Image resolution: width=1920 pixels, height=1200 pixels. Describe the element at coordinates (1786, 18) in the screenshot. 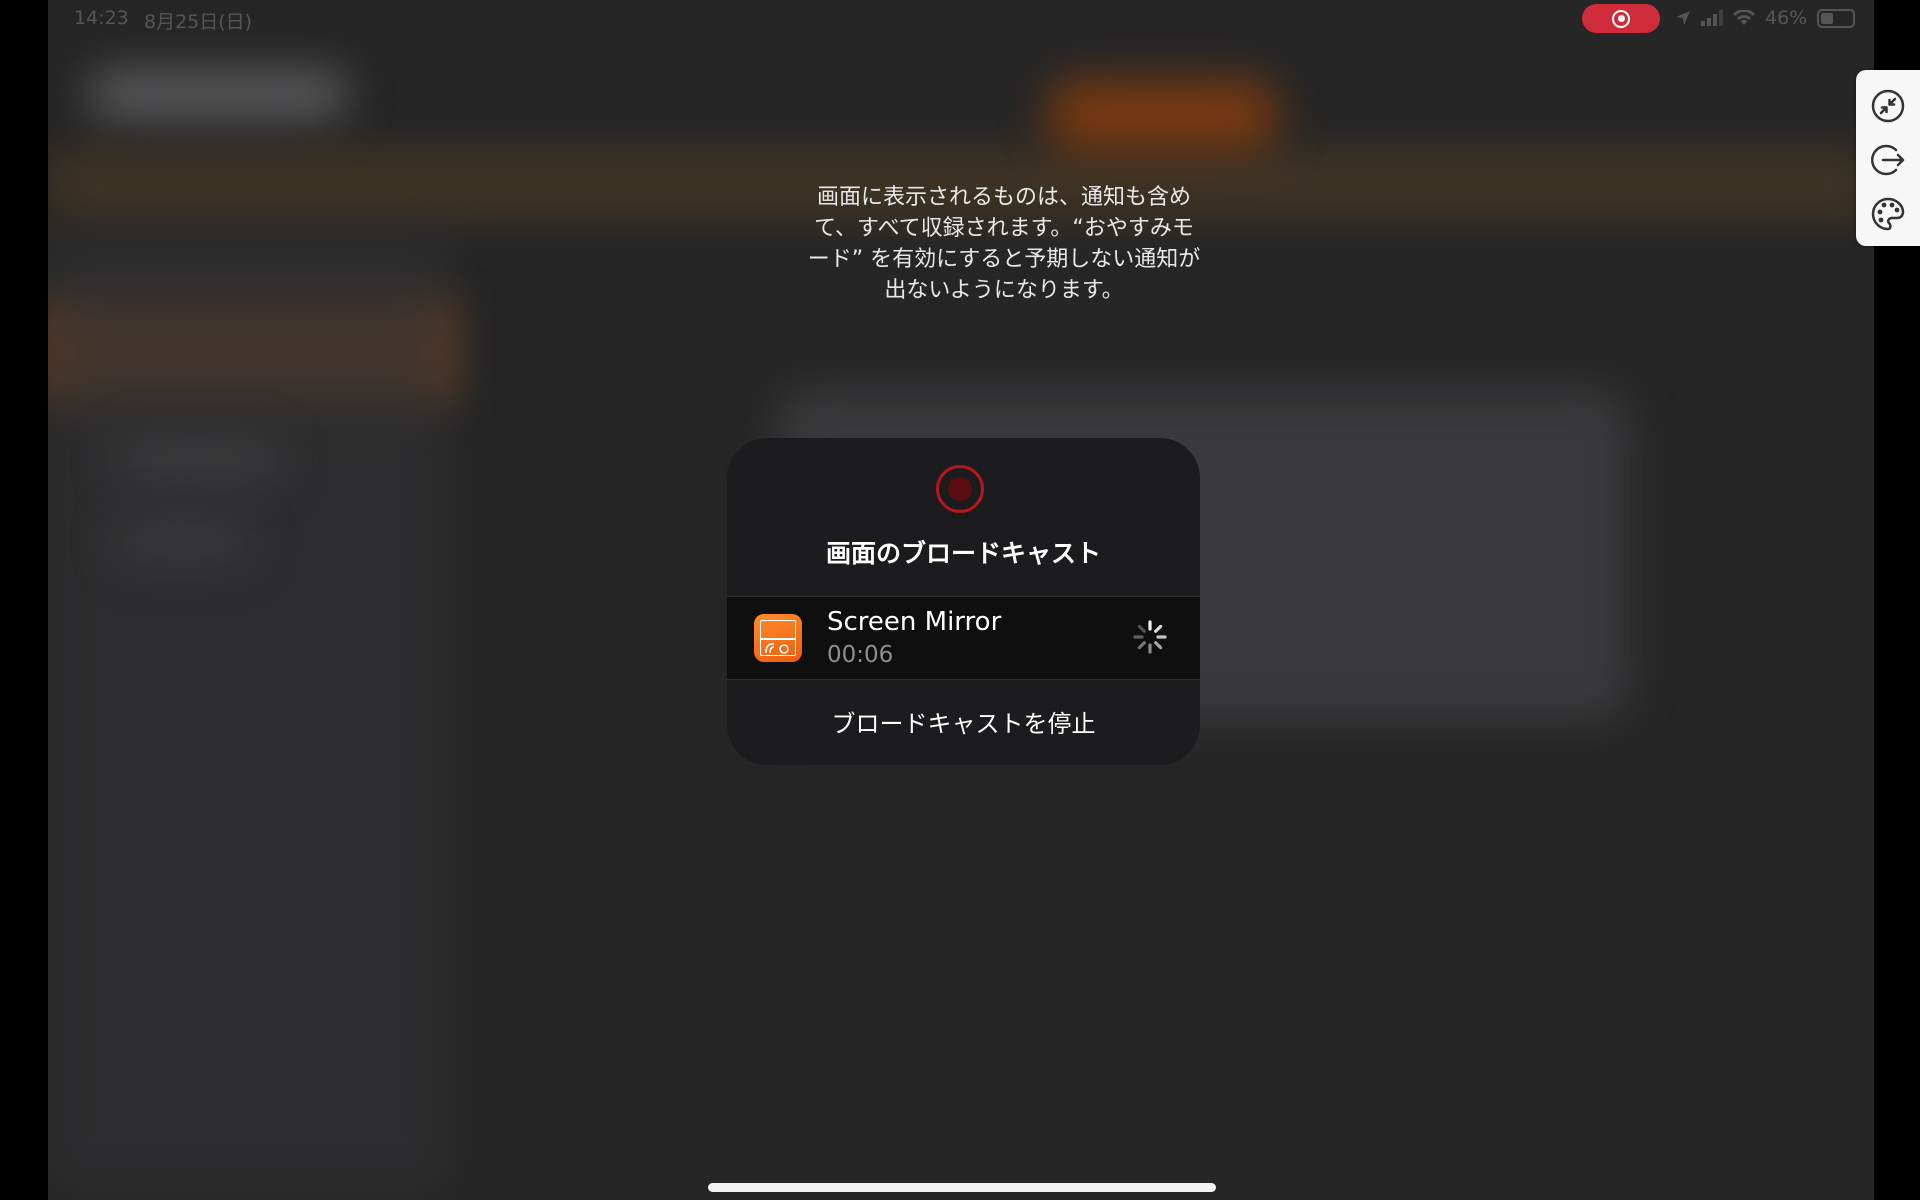

I see `battery-percentage: 46%` at that location.